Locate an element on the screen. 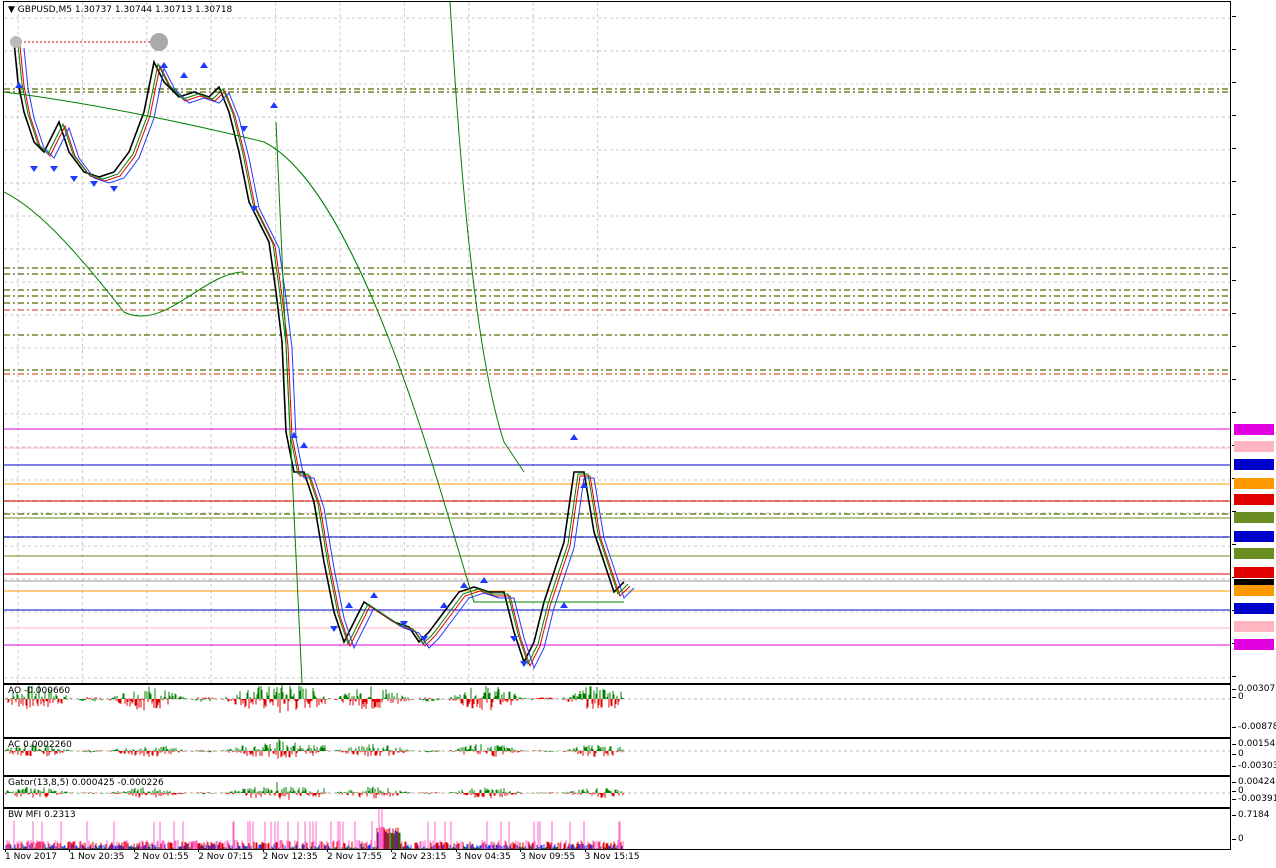  chart-menu-icon: ▼ is located at coordinates (11, 10).